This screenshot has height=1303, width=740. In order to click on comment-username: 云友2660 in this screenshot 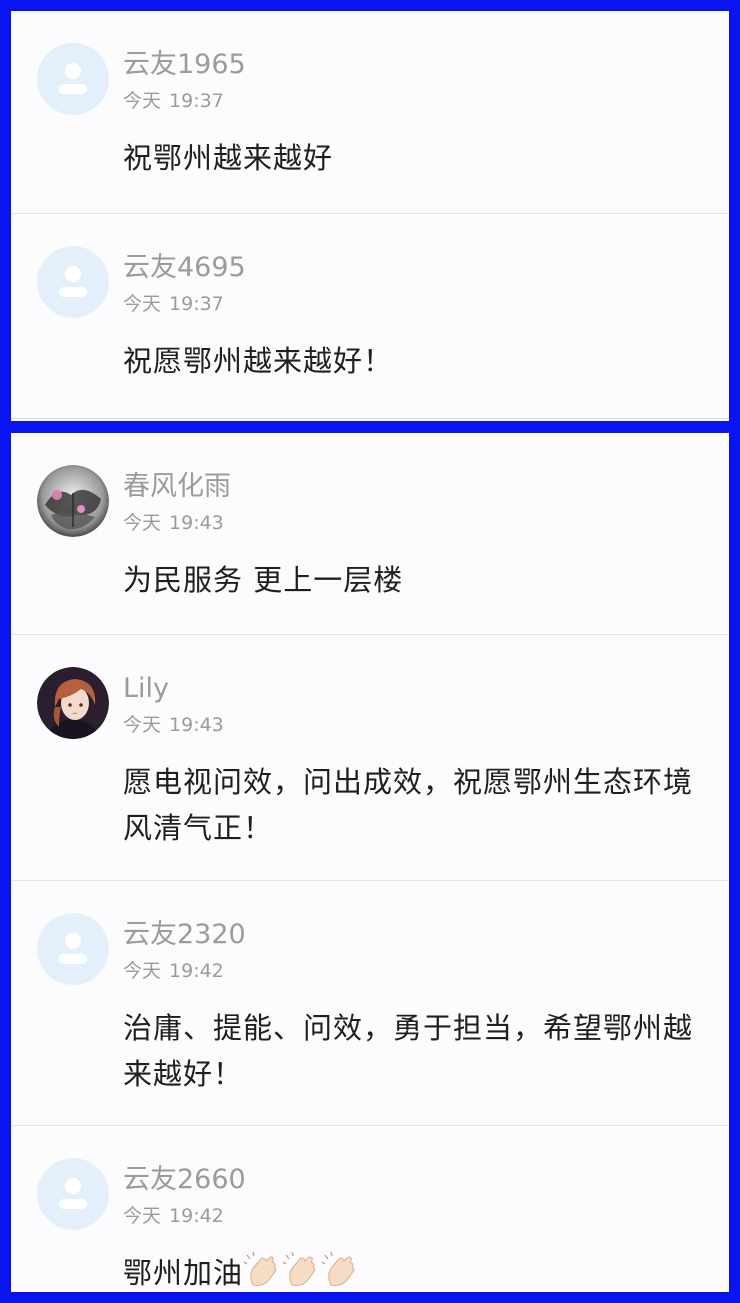, I will do `click(184, 1180)`.